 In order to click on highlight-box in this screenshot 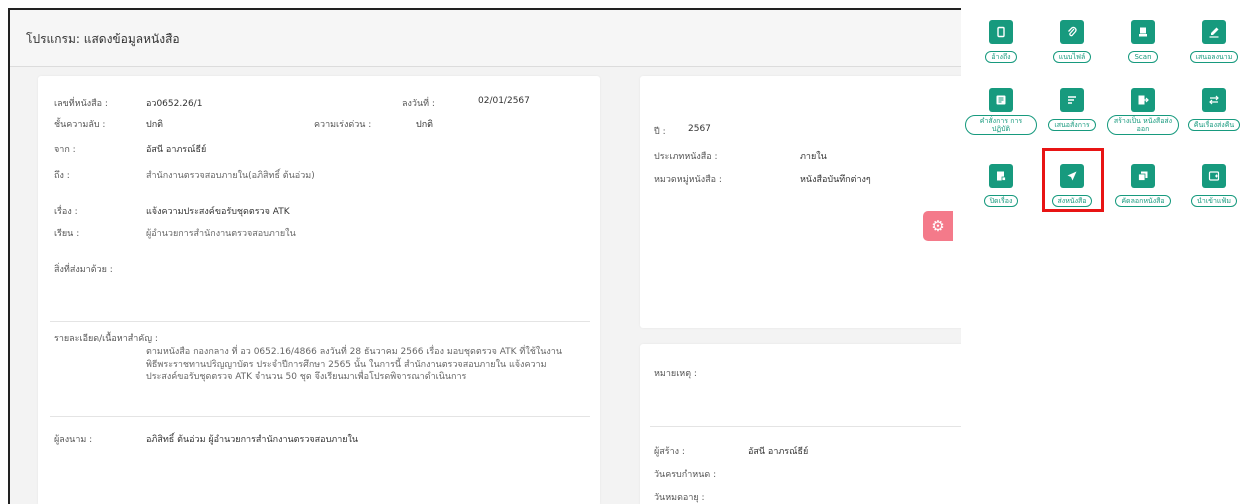, I will do `click(1073, 180)`.